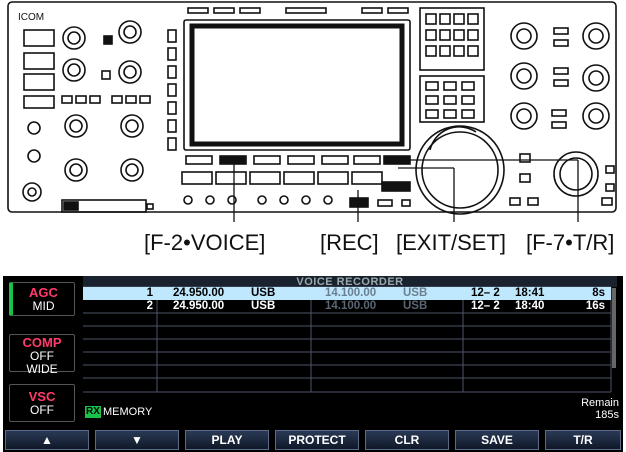 The image size is (626, 452). What do you see at coordinates (149, 306) in the screenshot?
I see `row-number: 2` at bounding box center [149, 306].